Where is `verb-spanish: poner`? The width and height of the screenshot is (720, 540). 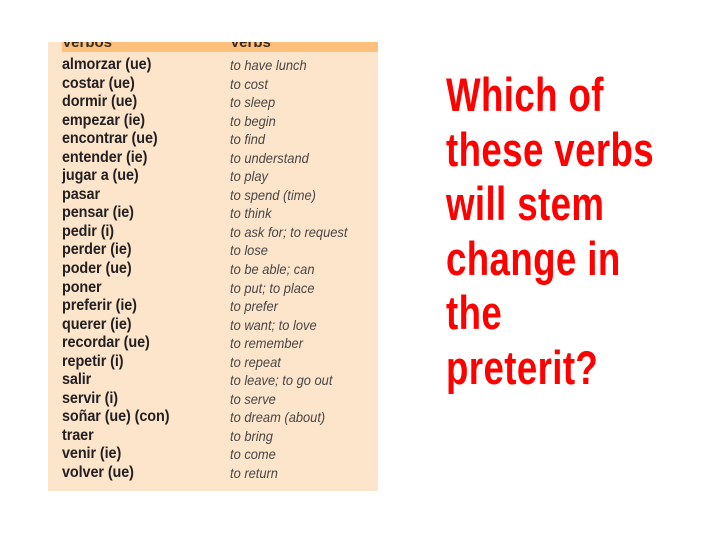 verb-spanish: poner is located at coordinates (82, 287).